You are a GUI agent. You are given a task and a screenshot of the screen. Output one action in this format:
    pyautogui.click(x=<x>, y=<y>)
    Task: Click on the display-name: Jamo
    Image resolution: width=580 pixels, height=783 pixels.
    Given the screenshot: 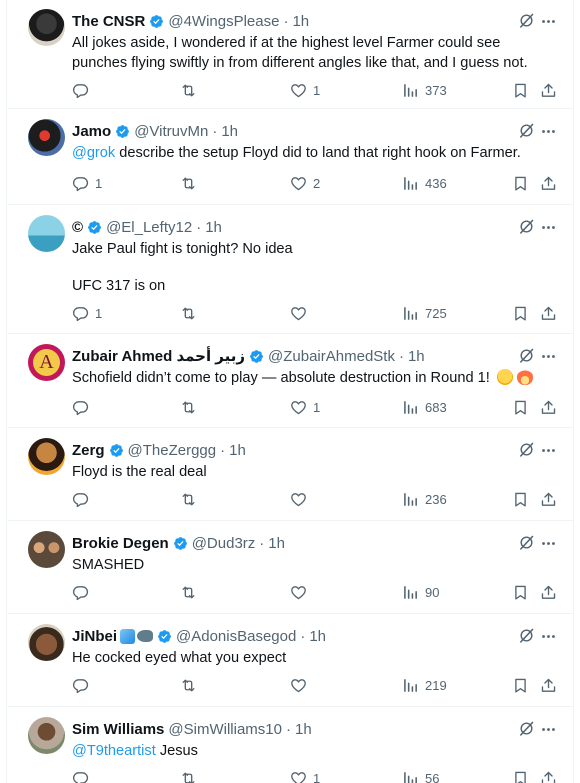 What is the action you would take?
    pyautogui.click(x=91, y=131)
    